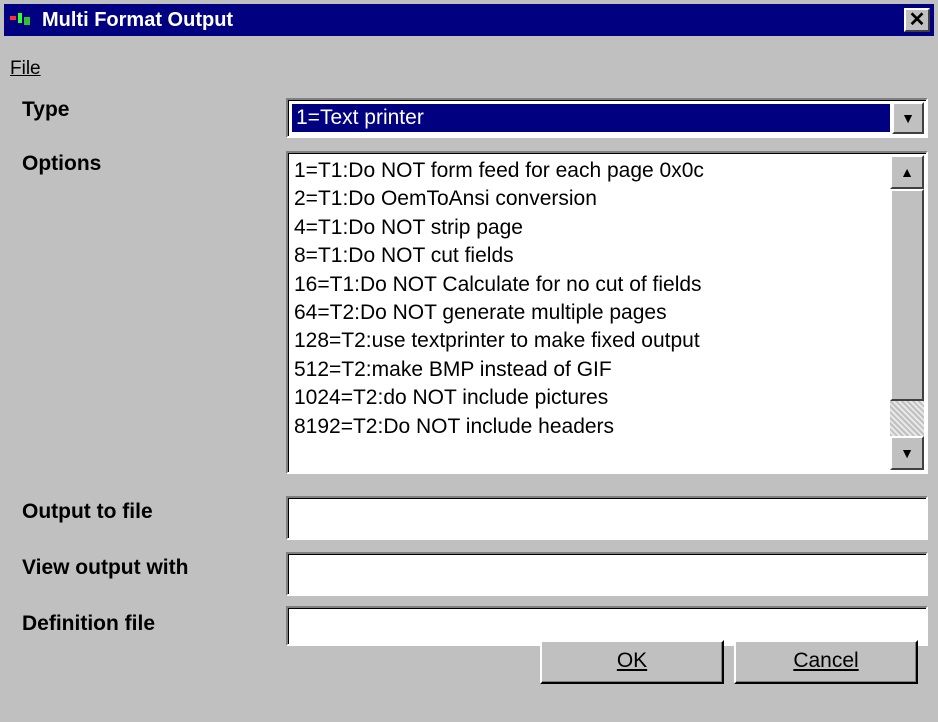 The height and width of the screenshot is (722, 938). Describe the element at coordinates (105, 567) in the screenshot. I see `view-output-with-label: View output with` at that location.